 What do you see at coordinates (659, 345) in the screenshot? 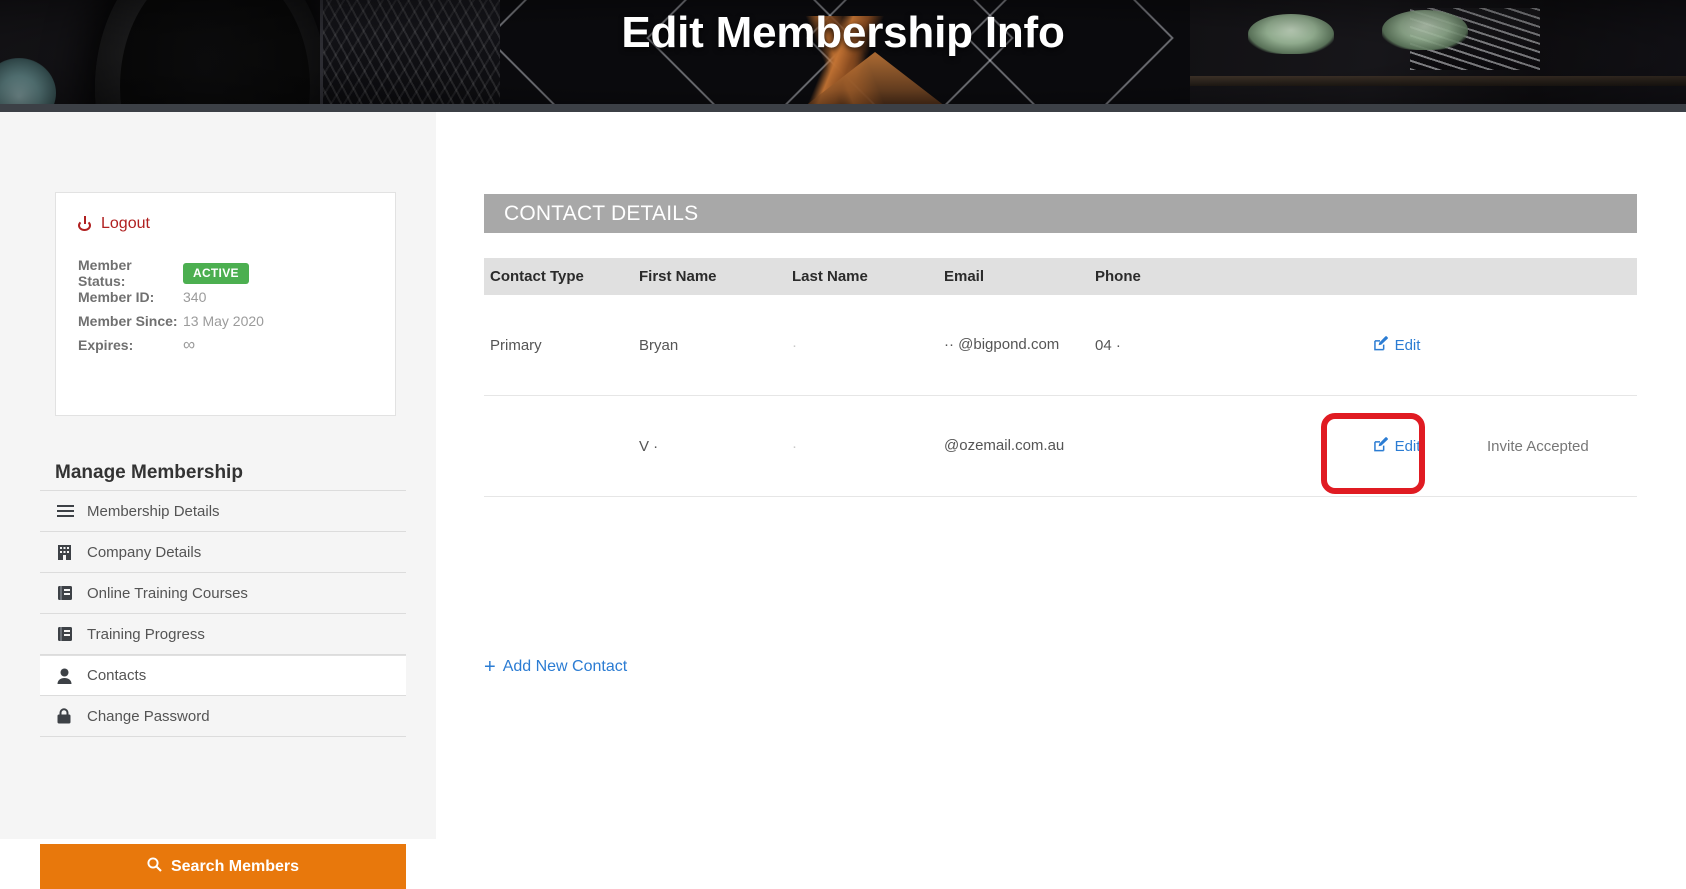
I see `cell-first-name: Bryan` at bounding box center [659, 345].